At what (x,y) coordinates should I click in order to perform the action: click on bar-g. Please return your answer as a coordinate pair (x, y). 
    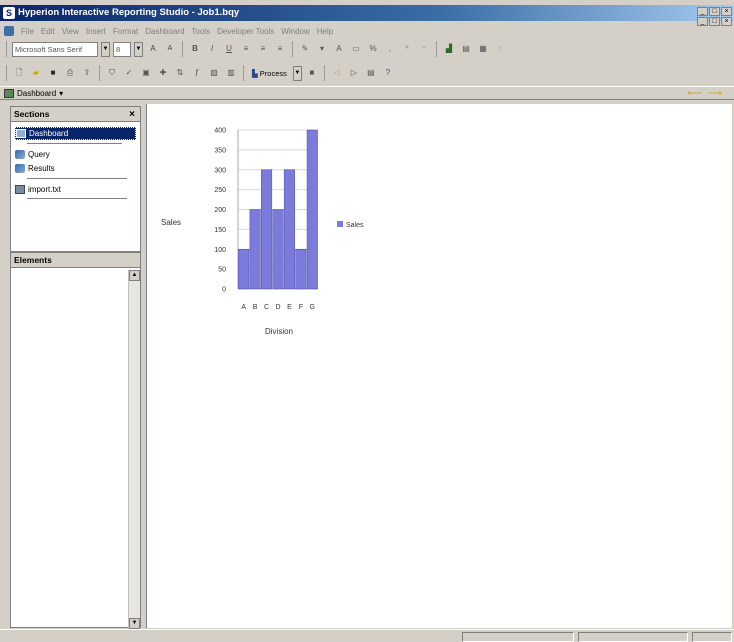
    Looking at the image, I should click on (312, 209).